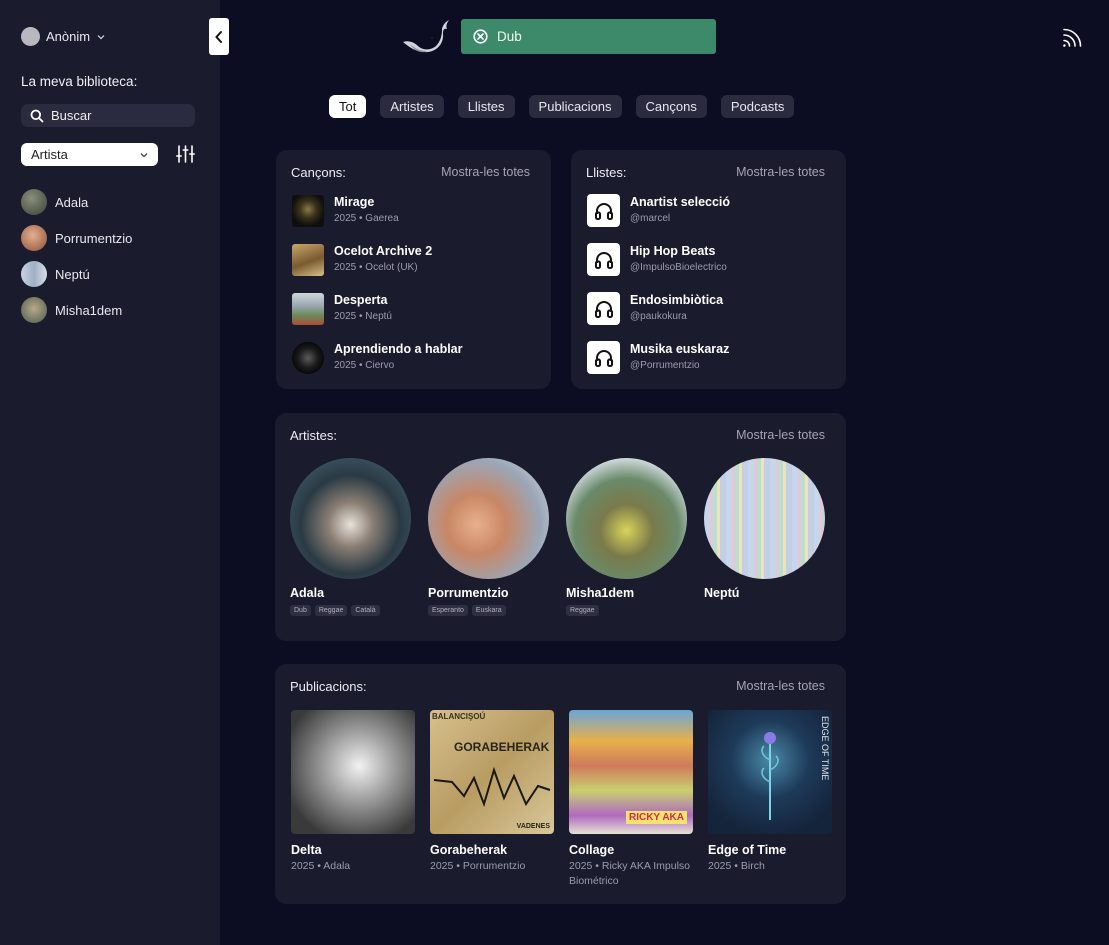 Image resolution: width=1109 pixels, height=945 pixels. Describe the element at coordinates (780, 172) in the screenshot. I see `playlists-show-all-link: Mostra-les totes` at that location.